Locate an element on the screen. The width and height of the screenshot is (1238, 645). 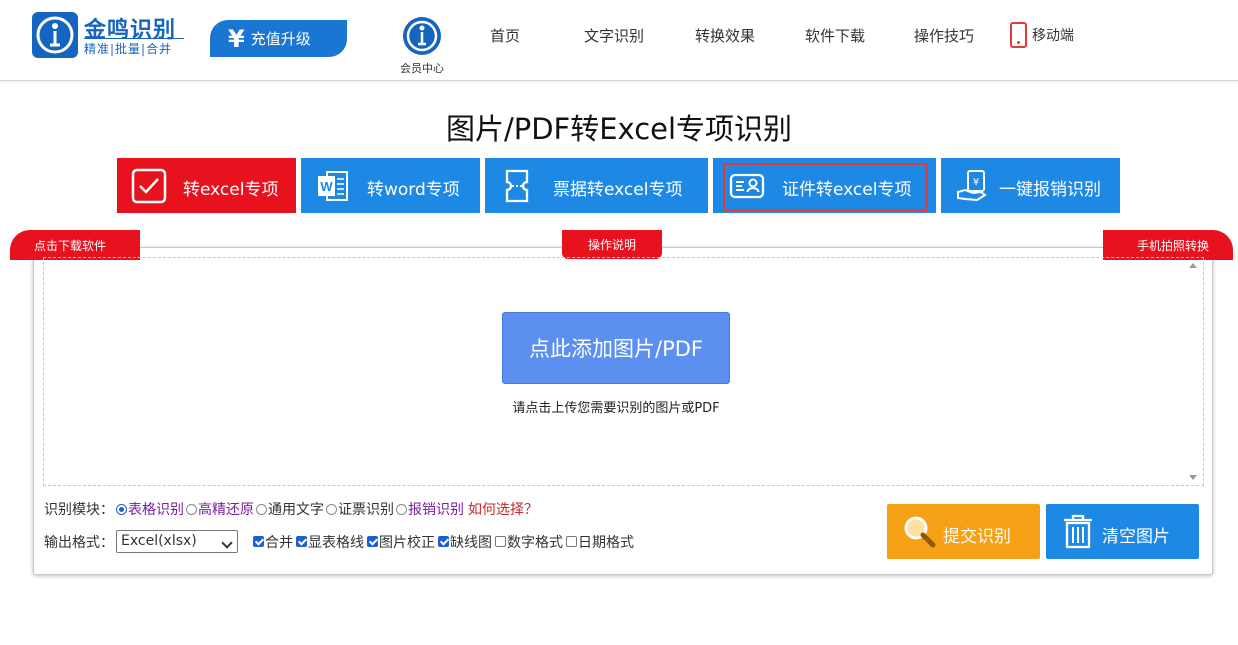
clear-label: 清空图片 is located at coordinates (1136, 537).